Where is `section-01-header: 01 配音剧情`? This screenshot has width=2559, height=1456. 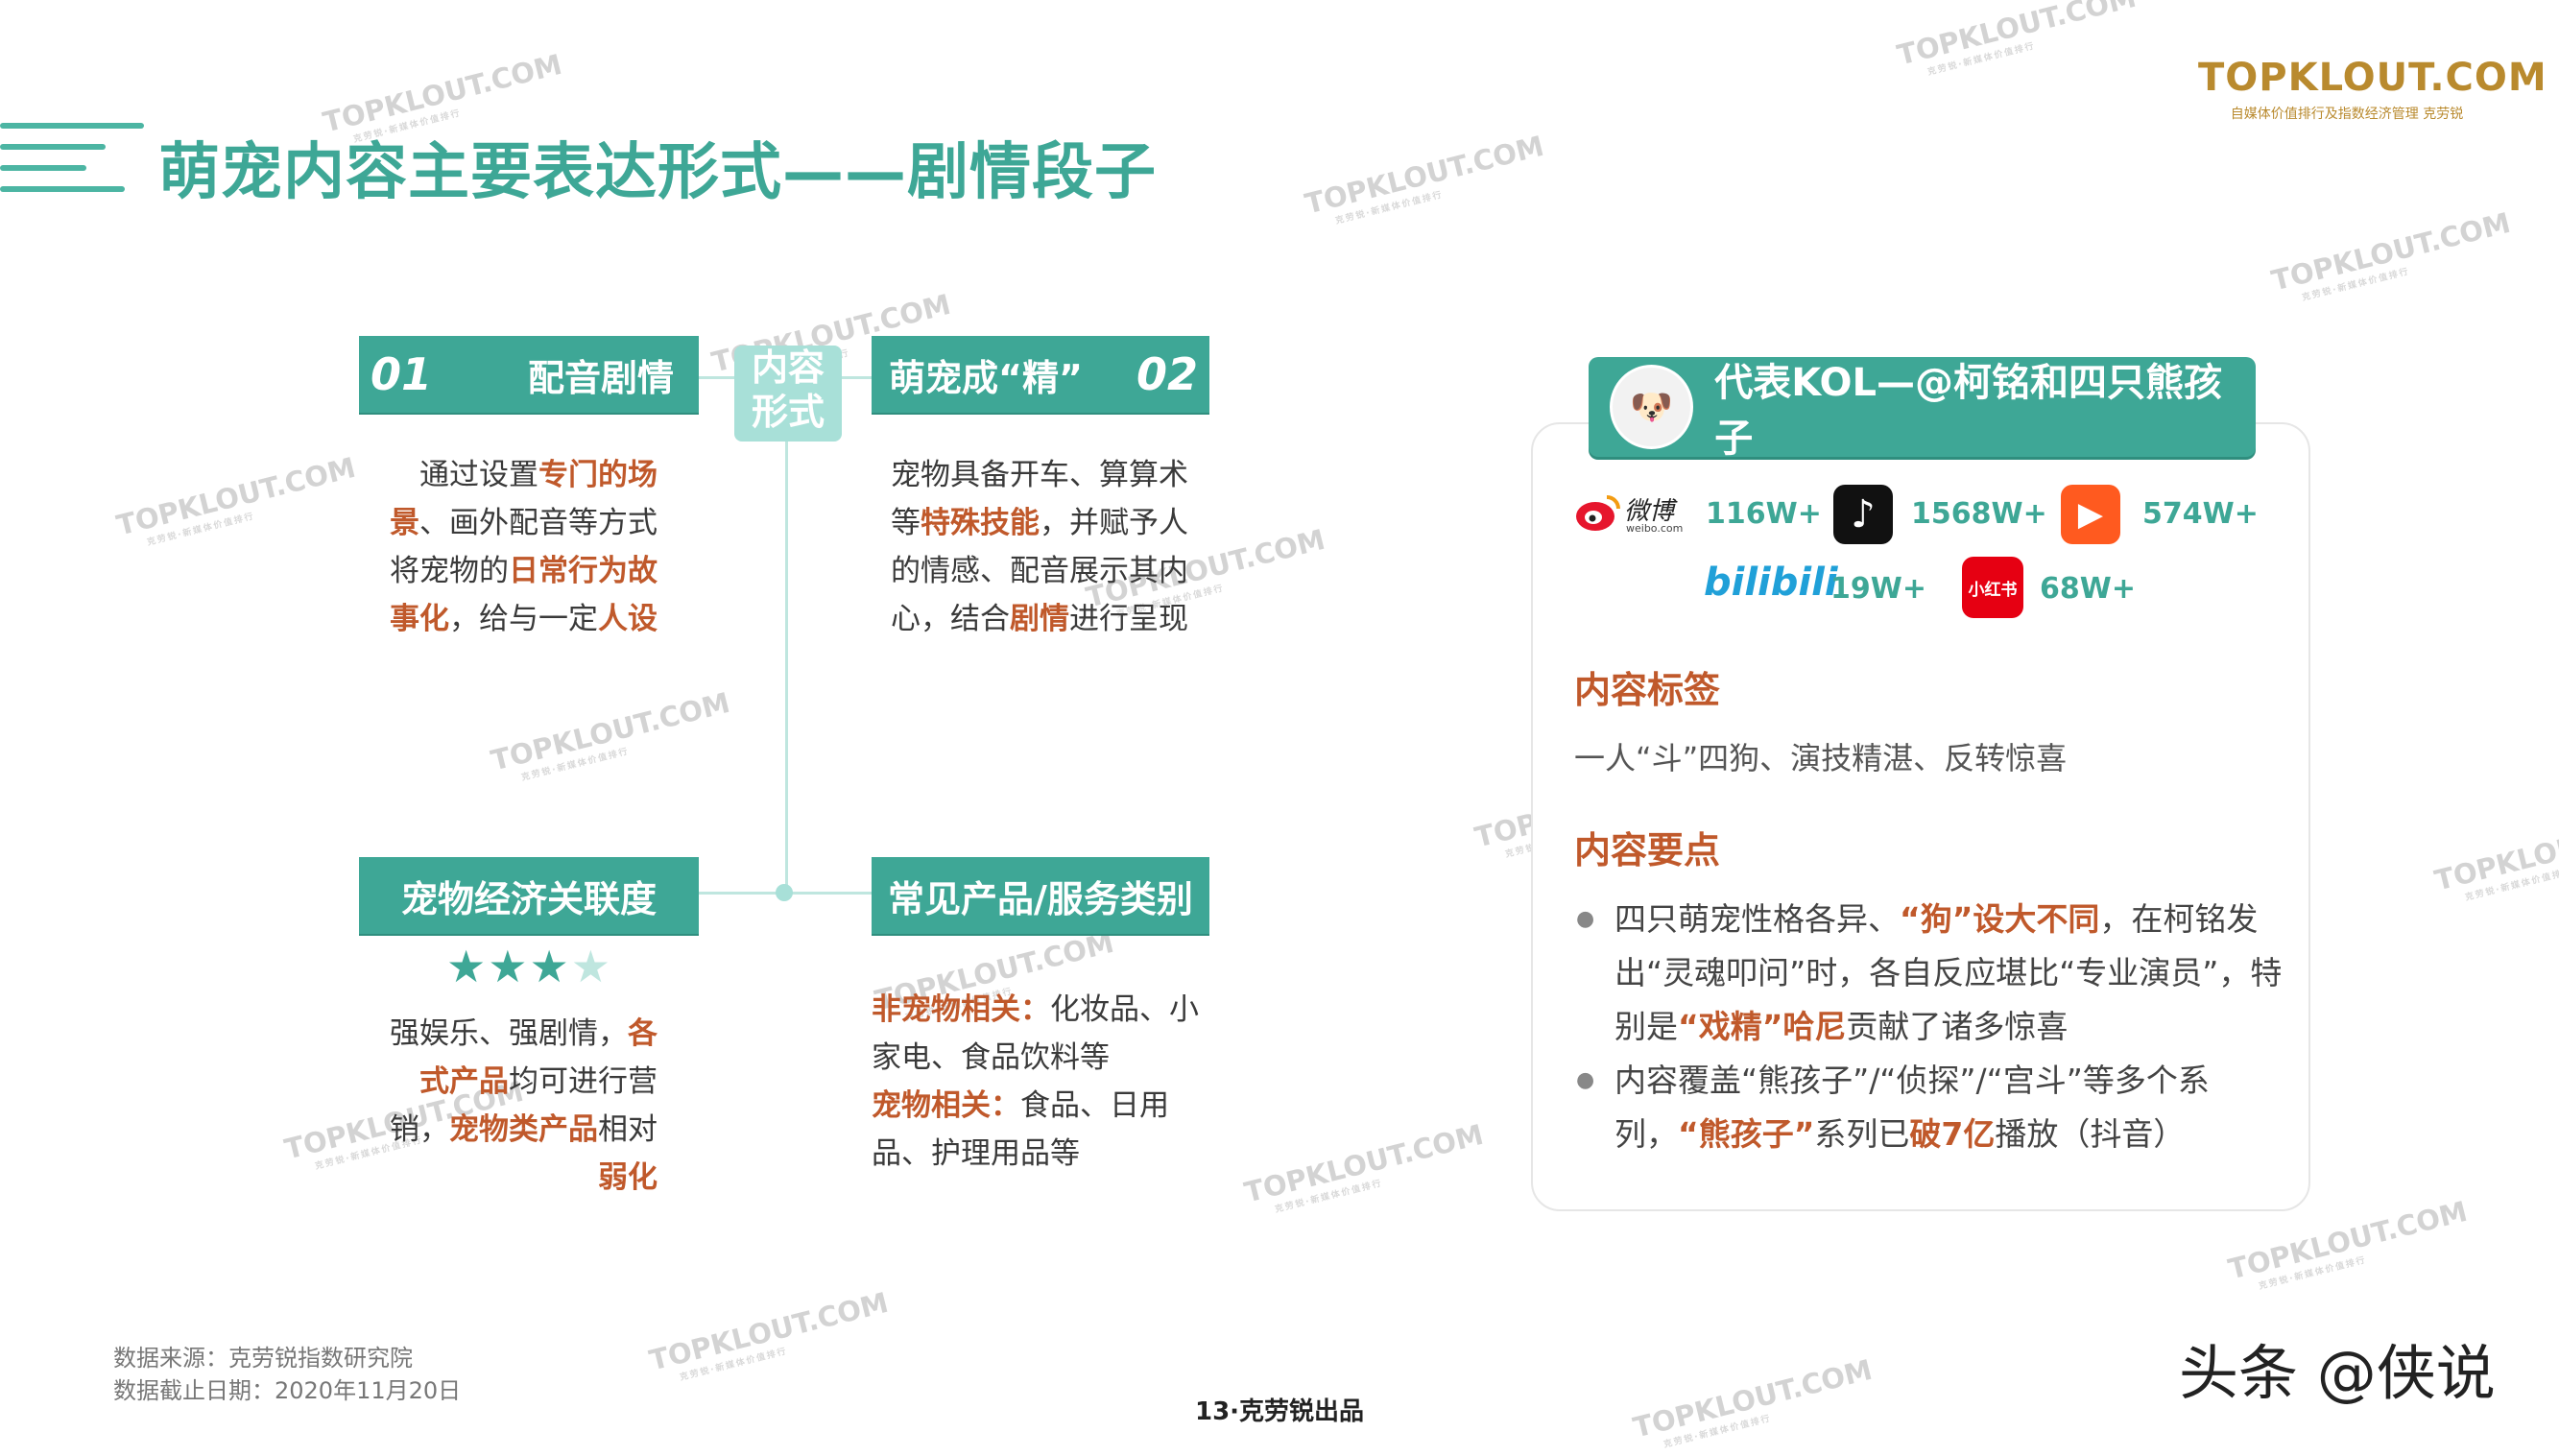 section-01-header: 01 配音剧情 is located at coordinates (529, 374).